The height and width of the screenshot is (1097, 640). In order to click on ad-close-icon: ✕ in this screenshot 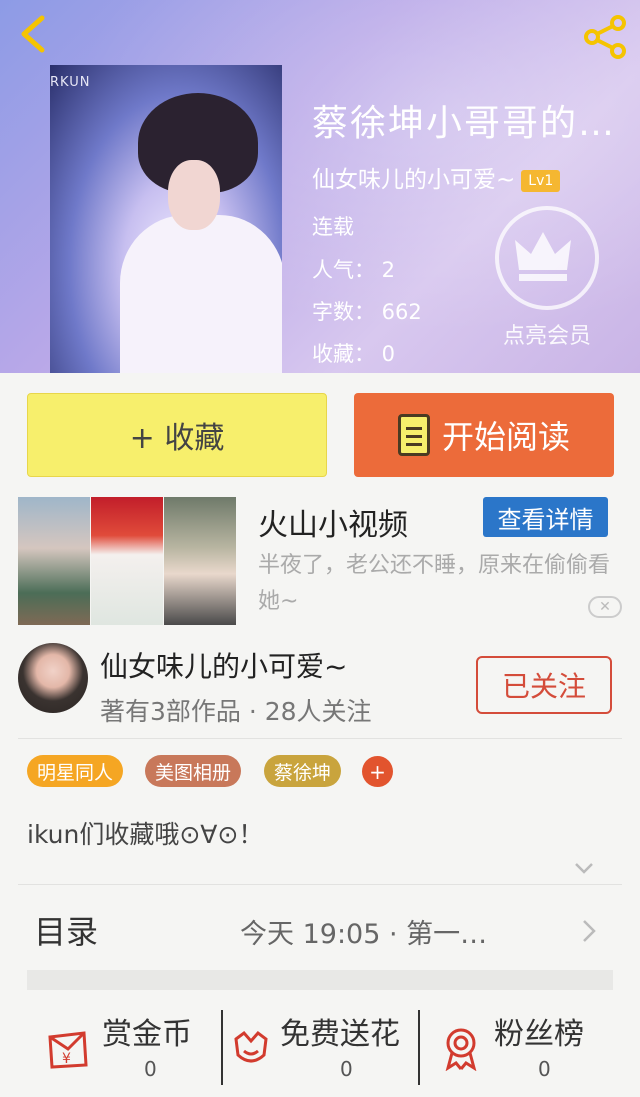, I will do `click(605, 607)`.